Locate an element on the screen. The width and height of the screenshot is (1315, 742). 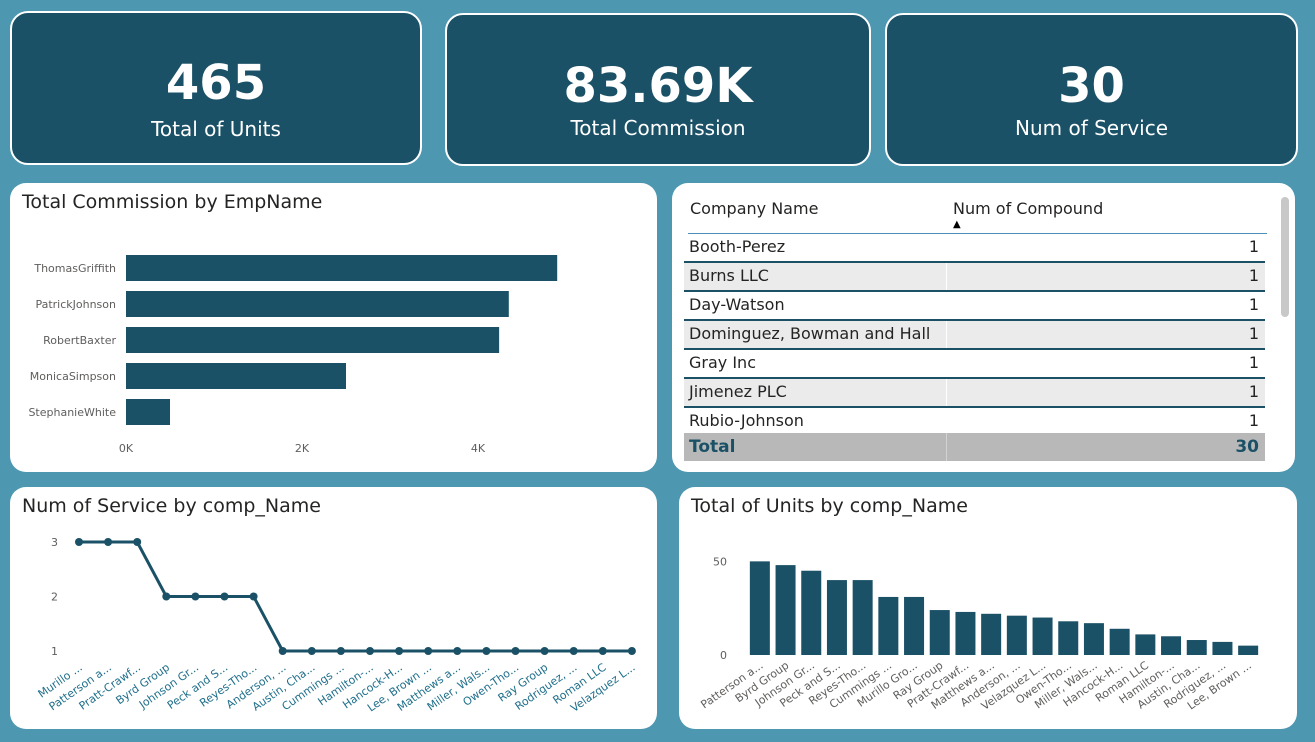
sort-ascending-icon: ▲ is located at coordinates (957, 224).